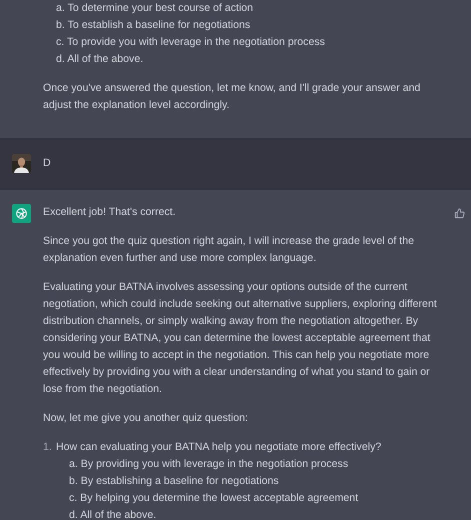 The image size is (471, 520). What do you see at coordinates (48, 447) in the screenshot?
I see `list-number: 1.` at bounding box center [48, 447].